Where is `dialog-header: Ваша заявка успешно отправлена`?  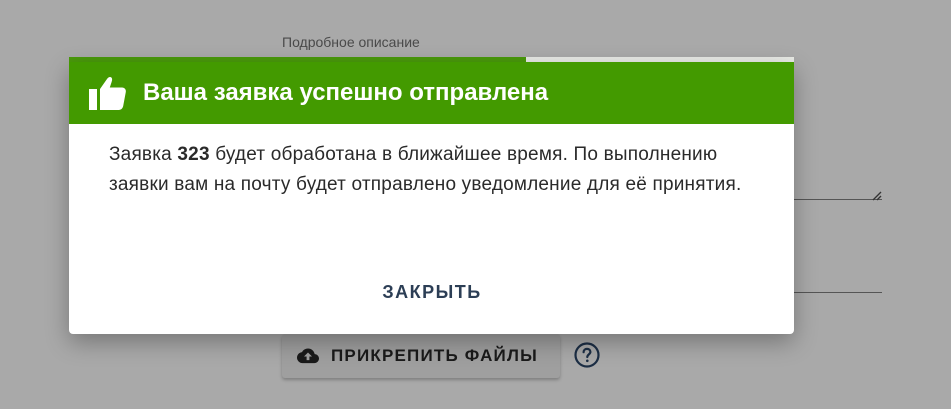 dialog-header: Ваша заявка успешно отправлена is located at coordinates (431, 93).